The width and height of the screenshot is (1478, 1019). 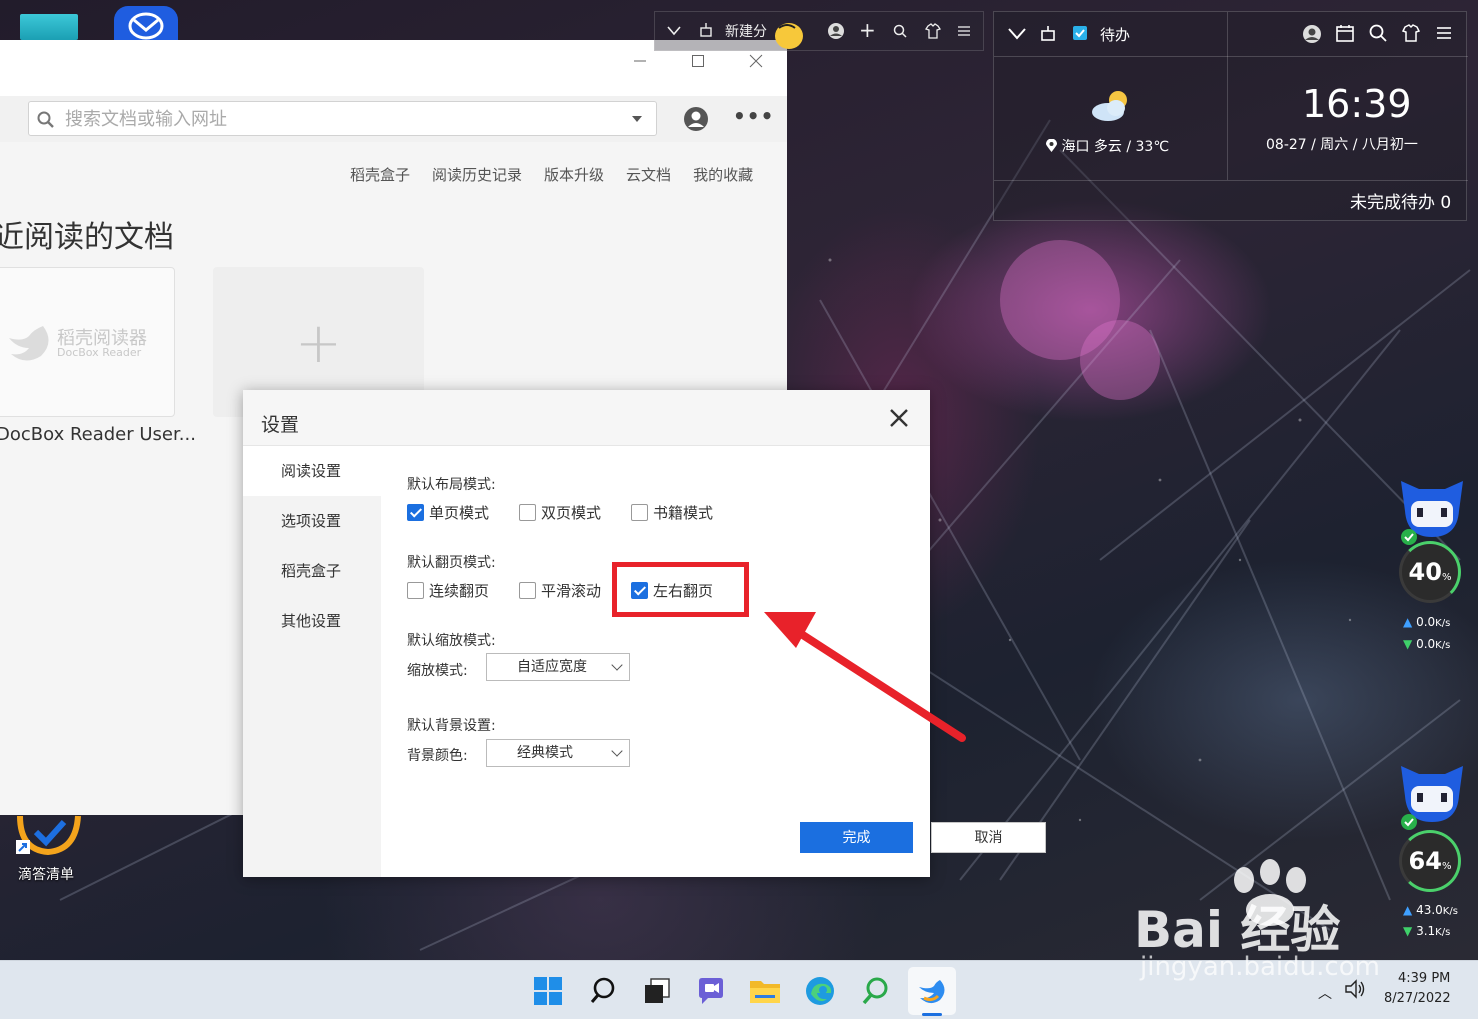 I want to click on dialog-title: 设置, so click(x=280, y=425).